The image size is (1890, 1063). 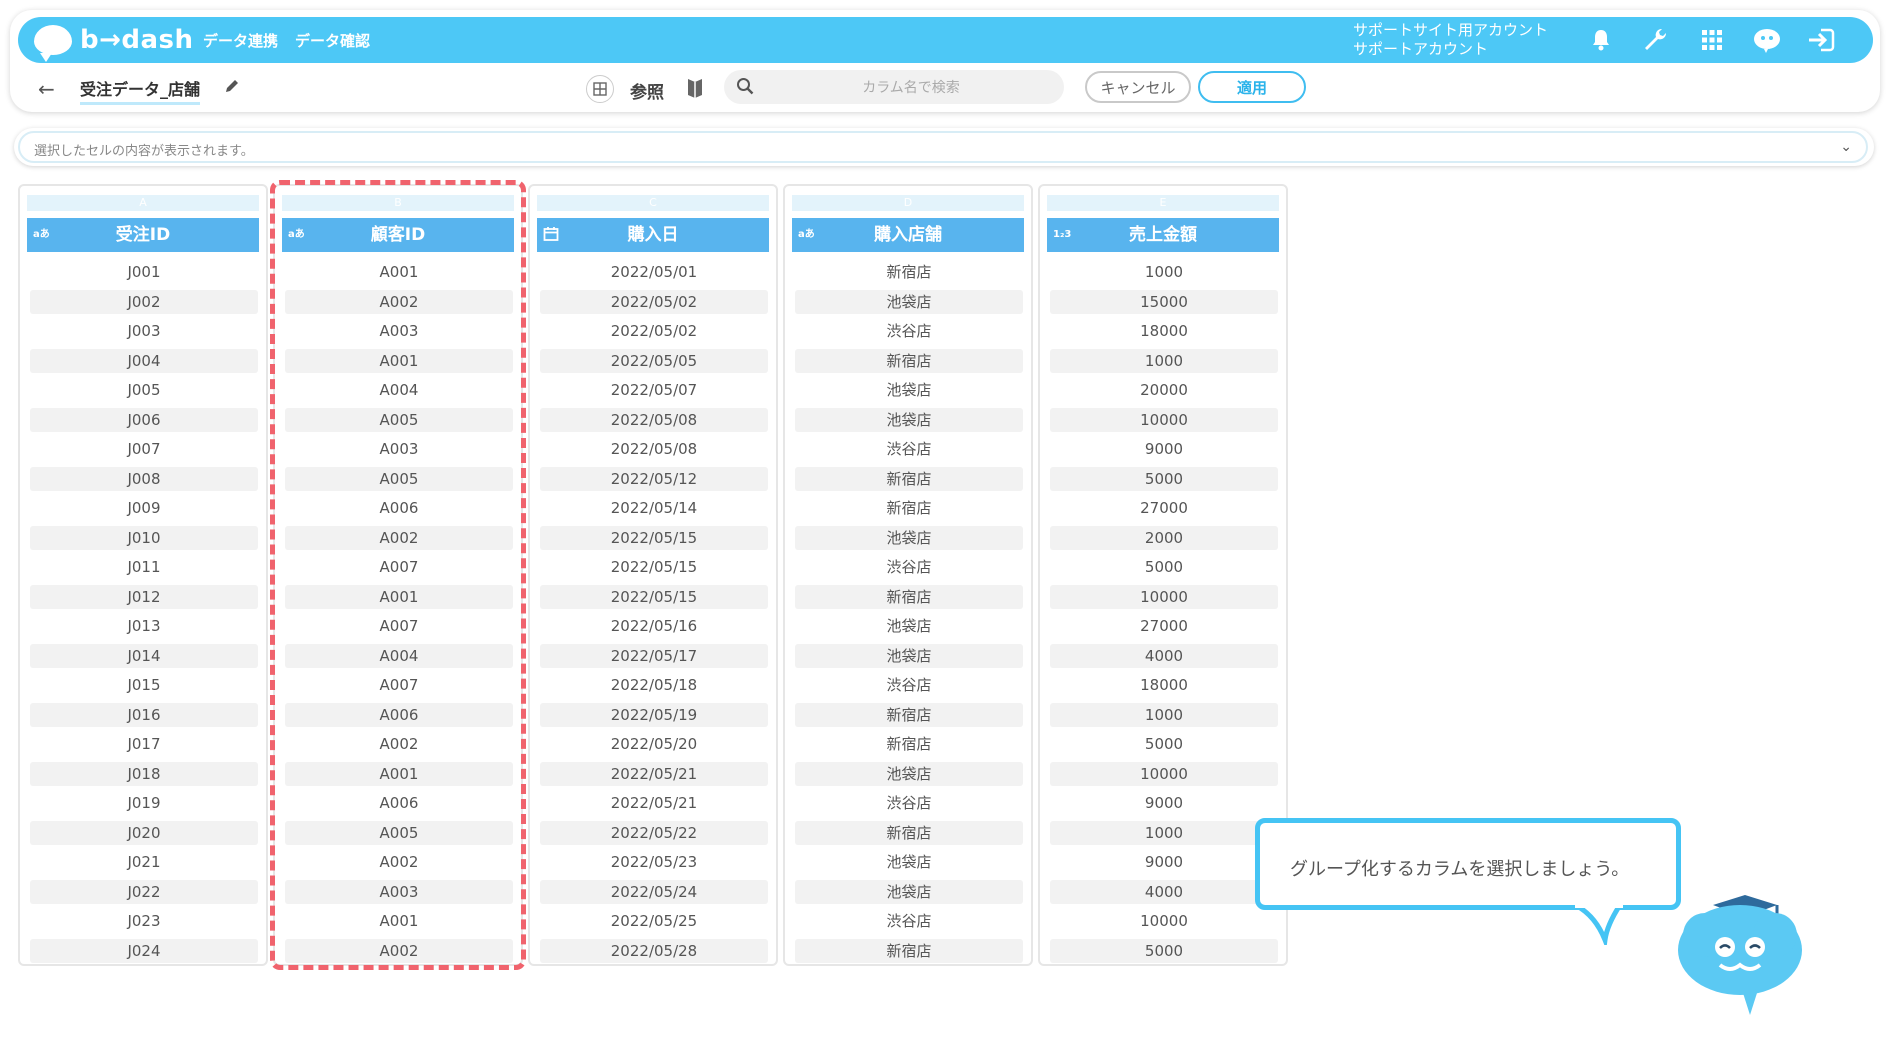 I want to click on column-letter: E, so click(x=1163, y=203).